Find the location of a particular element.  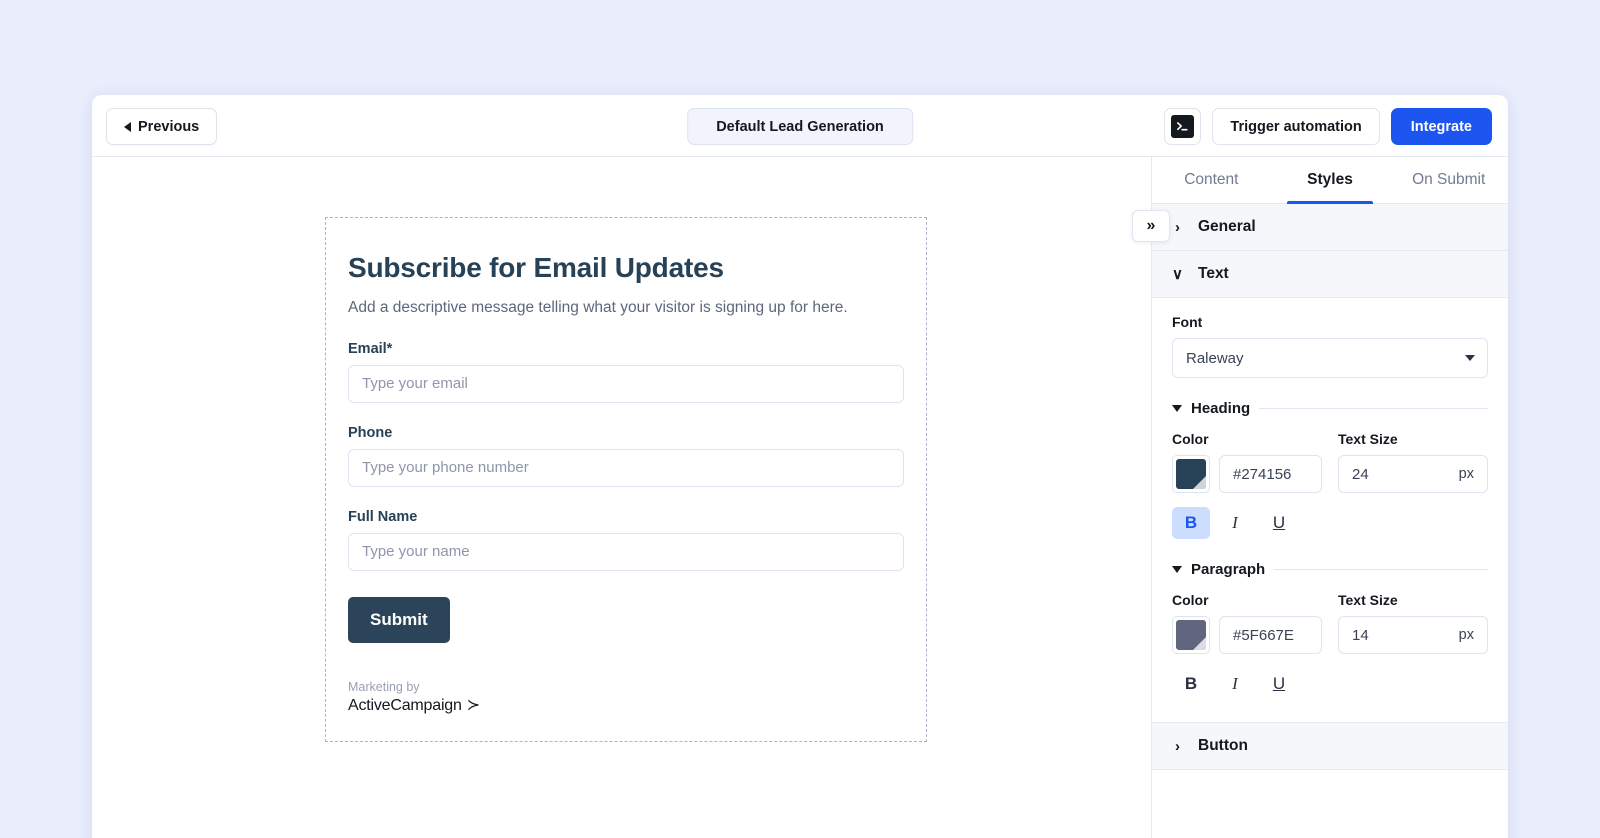

paragraph-italic-button: I is located at coordinates (1235, 684).